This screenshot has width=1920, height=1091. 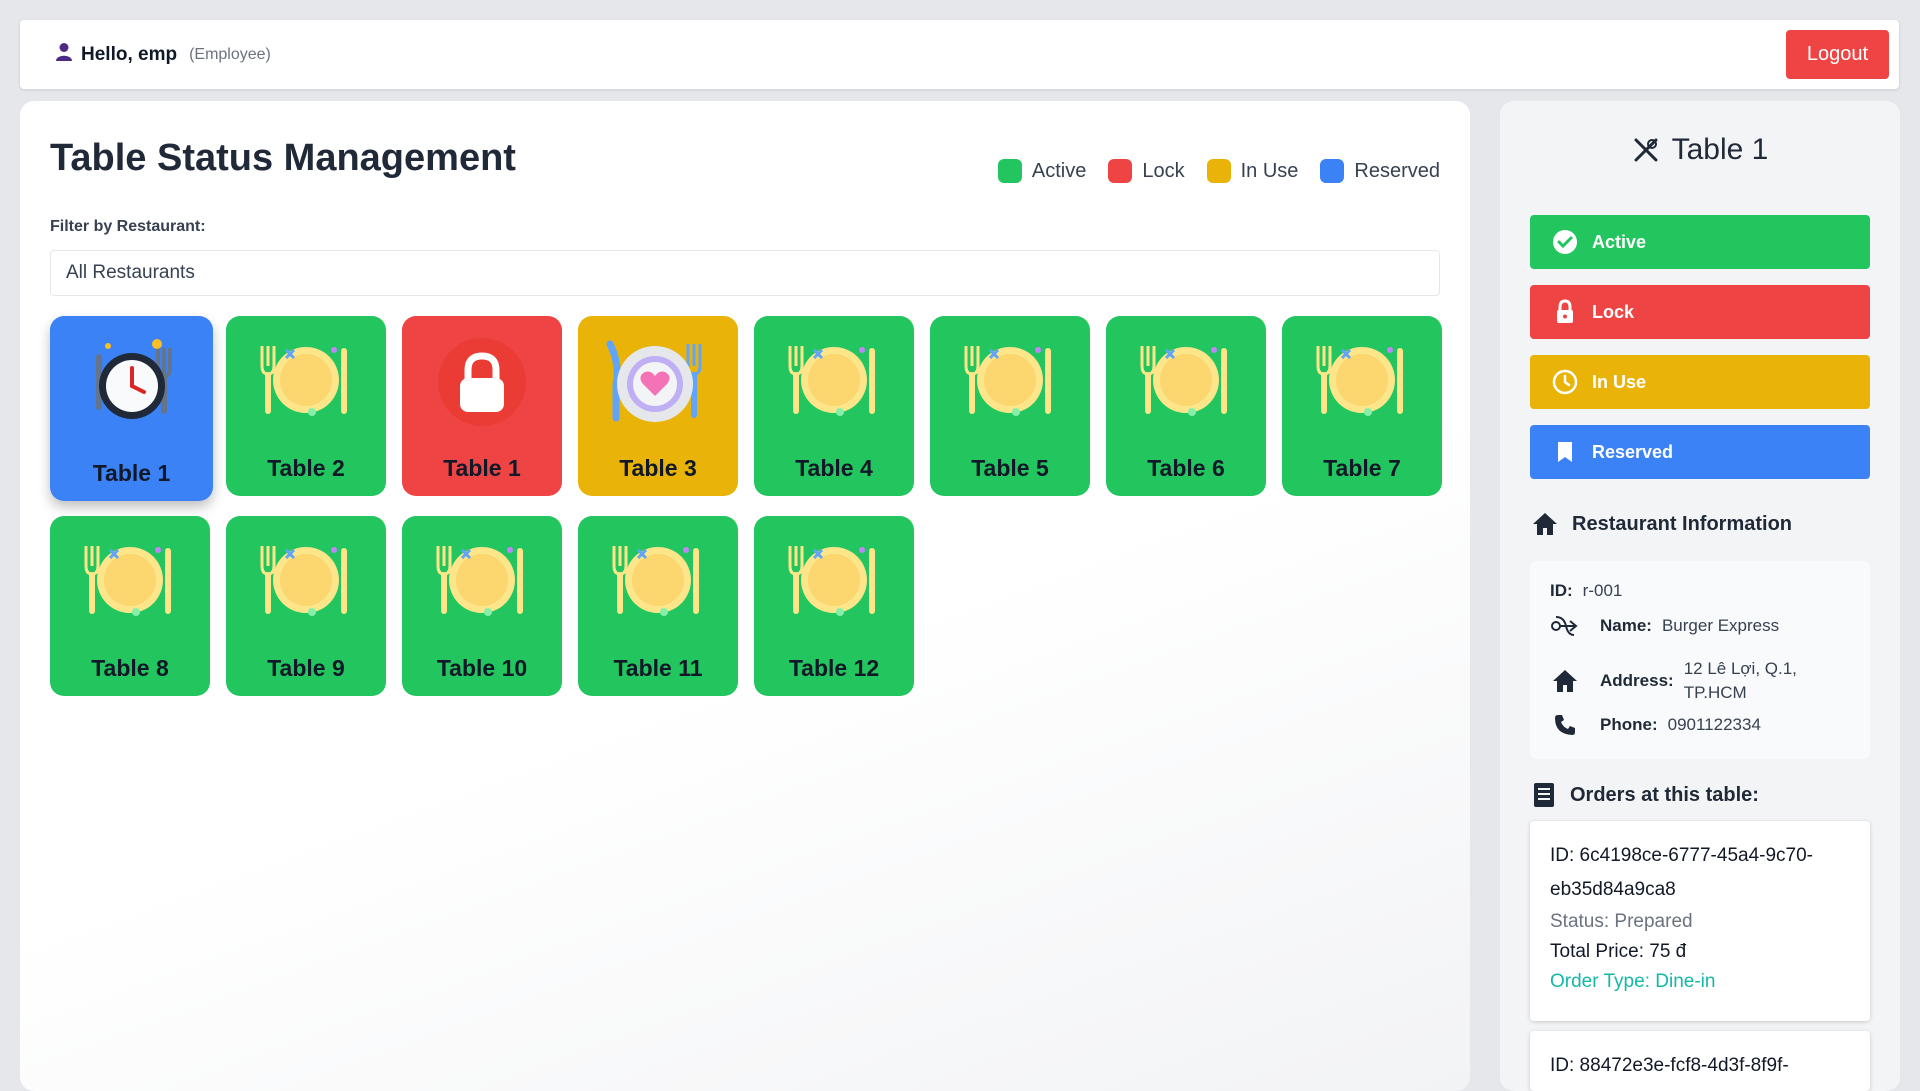 I want to click on table-label: Table 8, so click(x=130, y=668).